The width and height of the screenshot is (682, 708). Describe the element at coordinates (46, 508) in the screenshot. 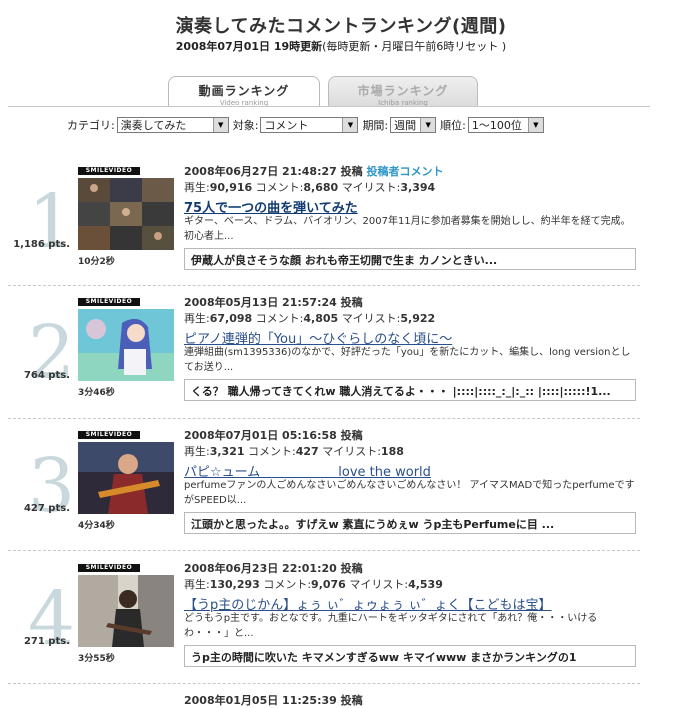

I see `points: 427 pts.` at that location.